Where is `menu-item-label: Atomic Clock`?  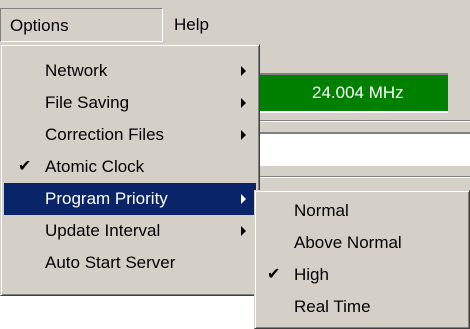 menu-item-label: Atomic Clock is located at coordinates (95, 166).